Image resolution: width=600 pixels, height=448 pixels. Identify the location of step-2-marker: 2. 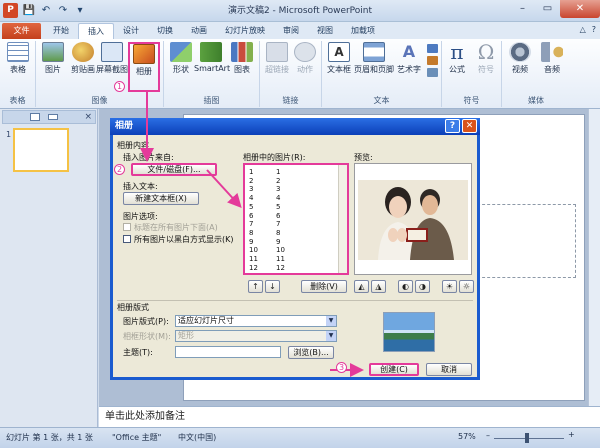
(119, 169).